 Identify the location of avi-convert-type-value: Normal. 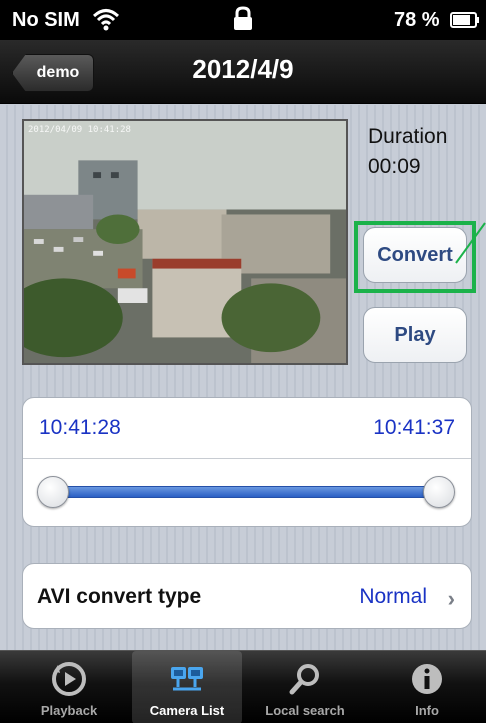
(393, 596).